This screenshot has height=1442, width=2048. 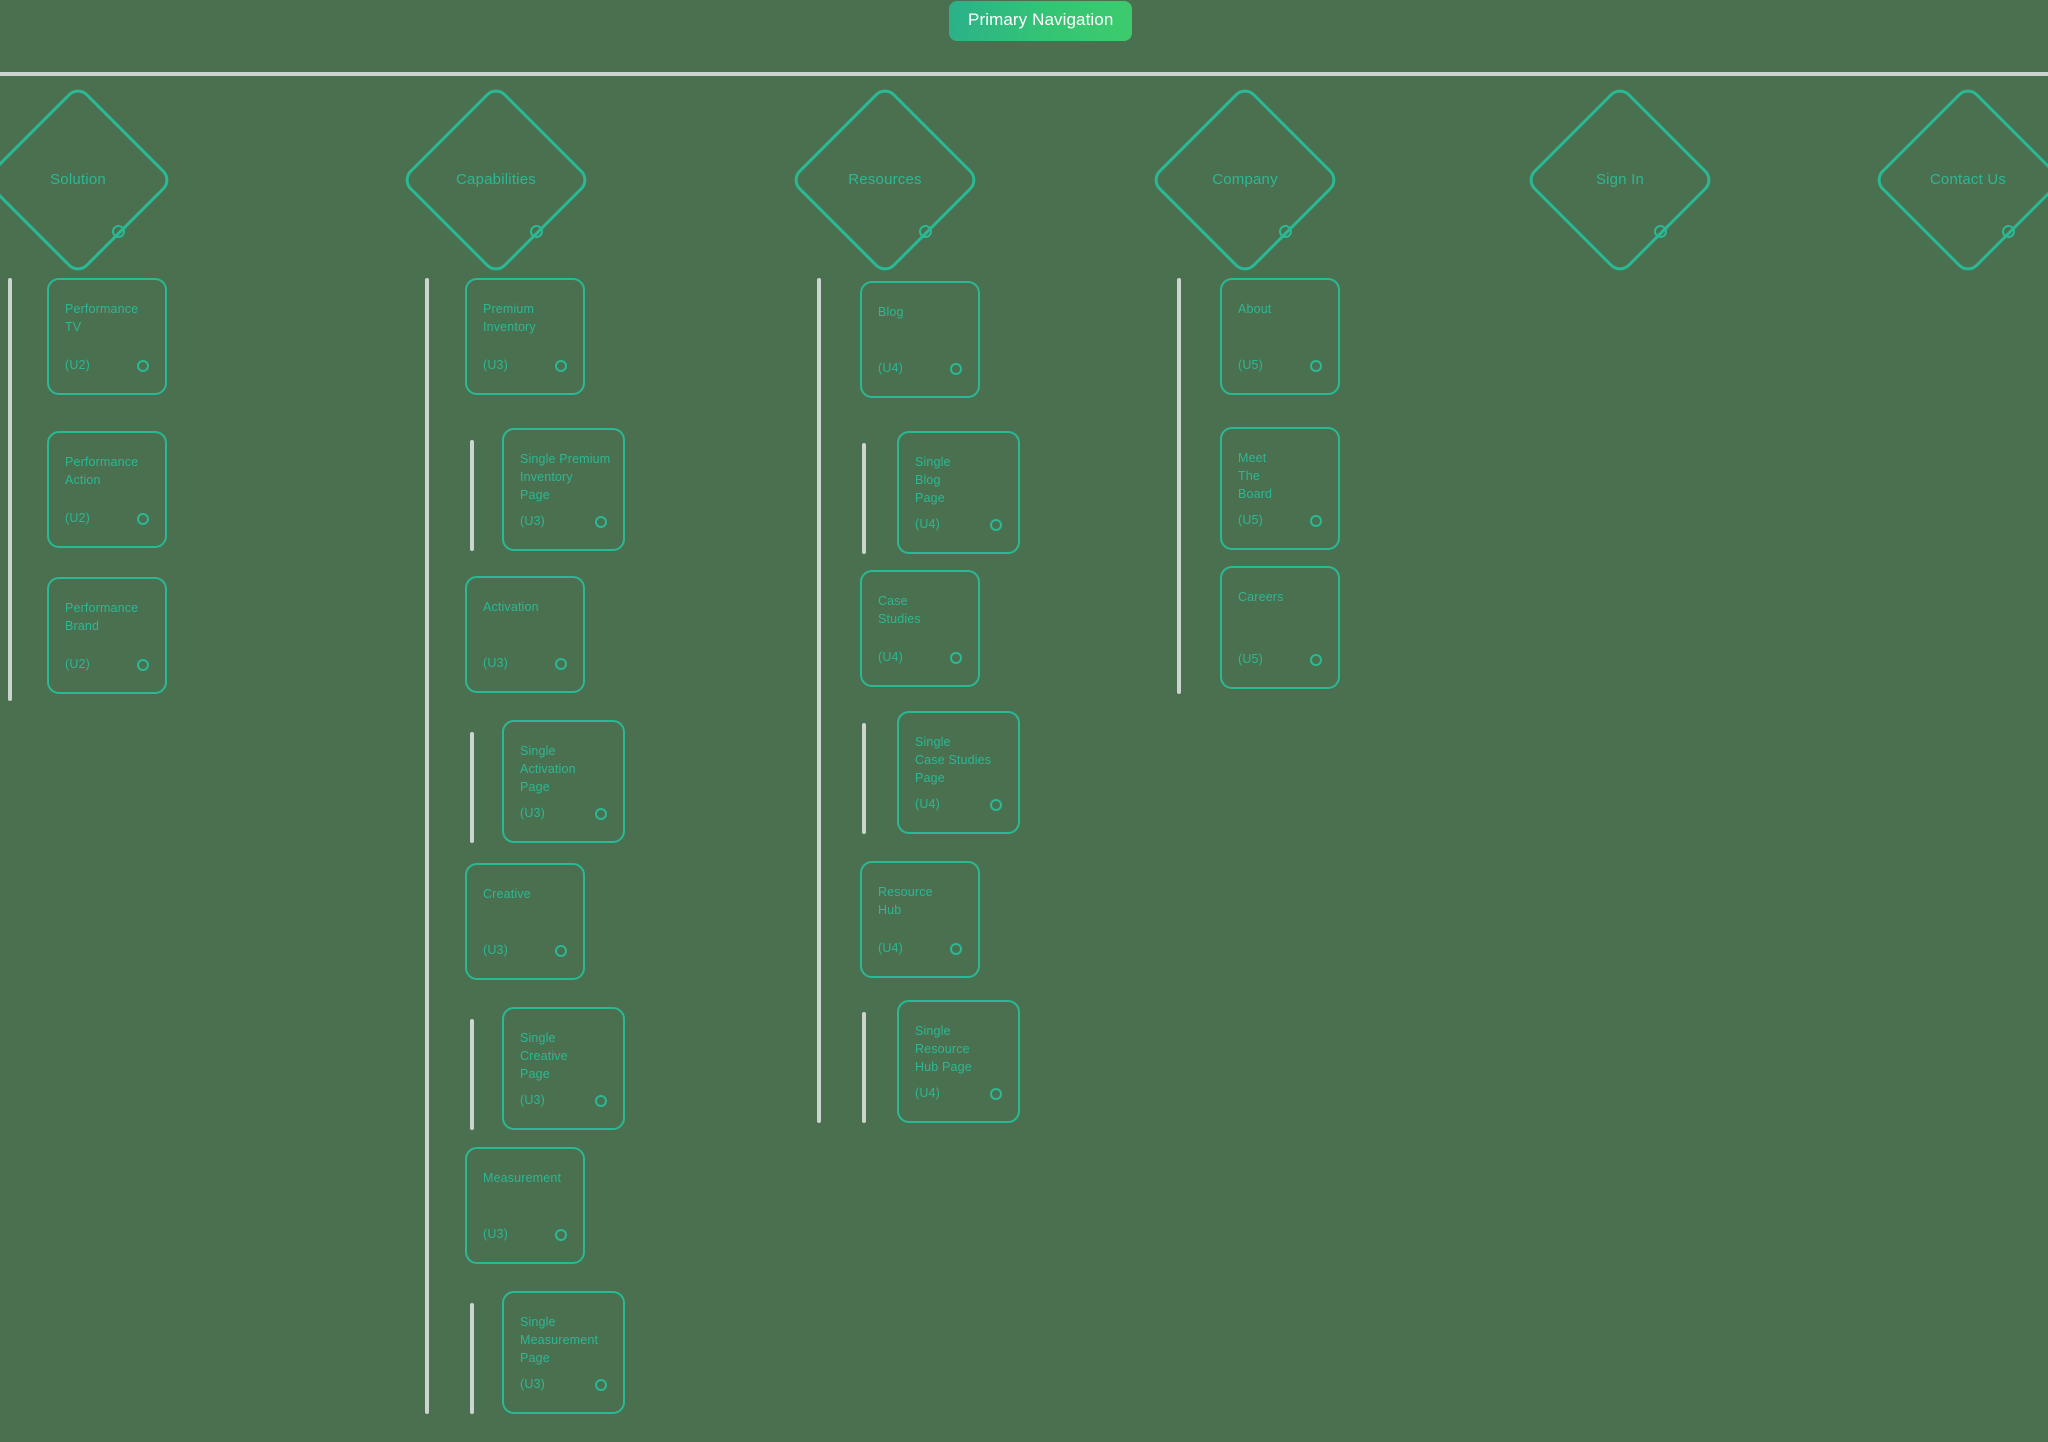 What do you see at coordinates (953, 760) in the screenshot?
I see `card-title: Single Case Studies Page` at bounding box center [953, 760].